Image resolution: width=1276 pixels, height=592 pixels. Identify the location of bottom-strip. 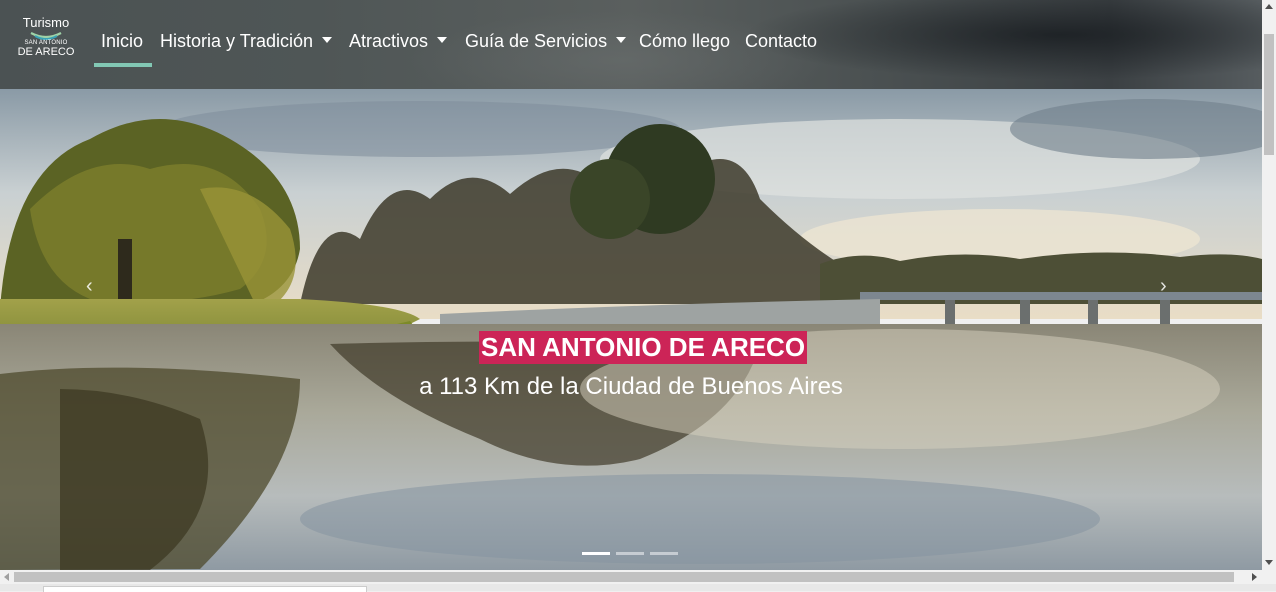
(638, 588).